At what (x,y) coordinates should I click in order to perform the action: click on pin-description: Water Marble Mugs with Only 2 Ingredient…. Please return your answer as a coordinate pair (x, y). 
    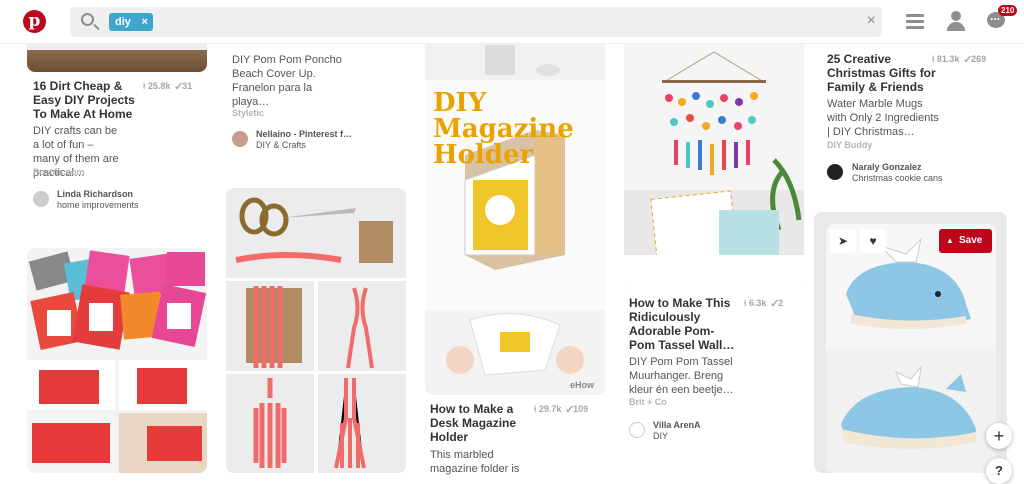
    Looking at the image, I should click on (883, 118).